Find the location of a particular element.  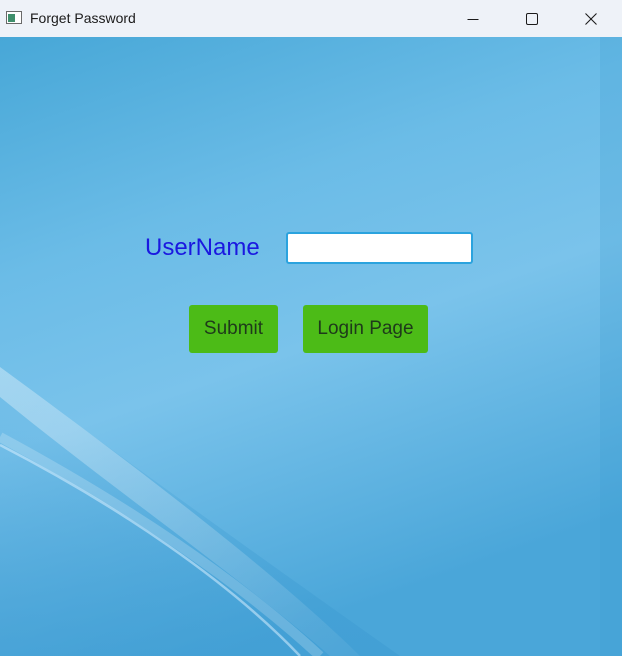

maximize-icon is located at coordinates (532, 18).